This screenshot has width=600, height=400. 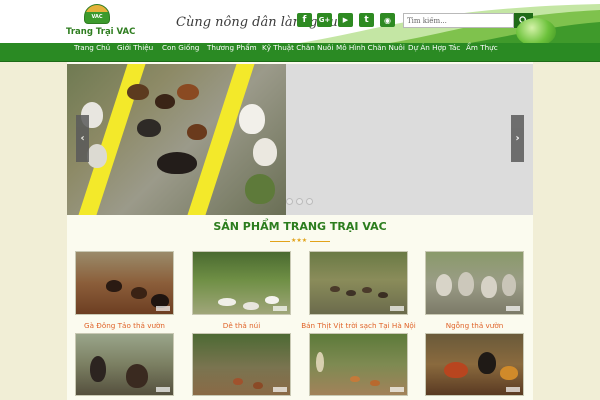 What do you see at coordinates (324, 20) in the screenshot?
I see `google-plus-icon: G+` at bounding box center [324, 20].